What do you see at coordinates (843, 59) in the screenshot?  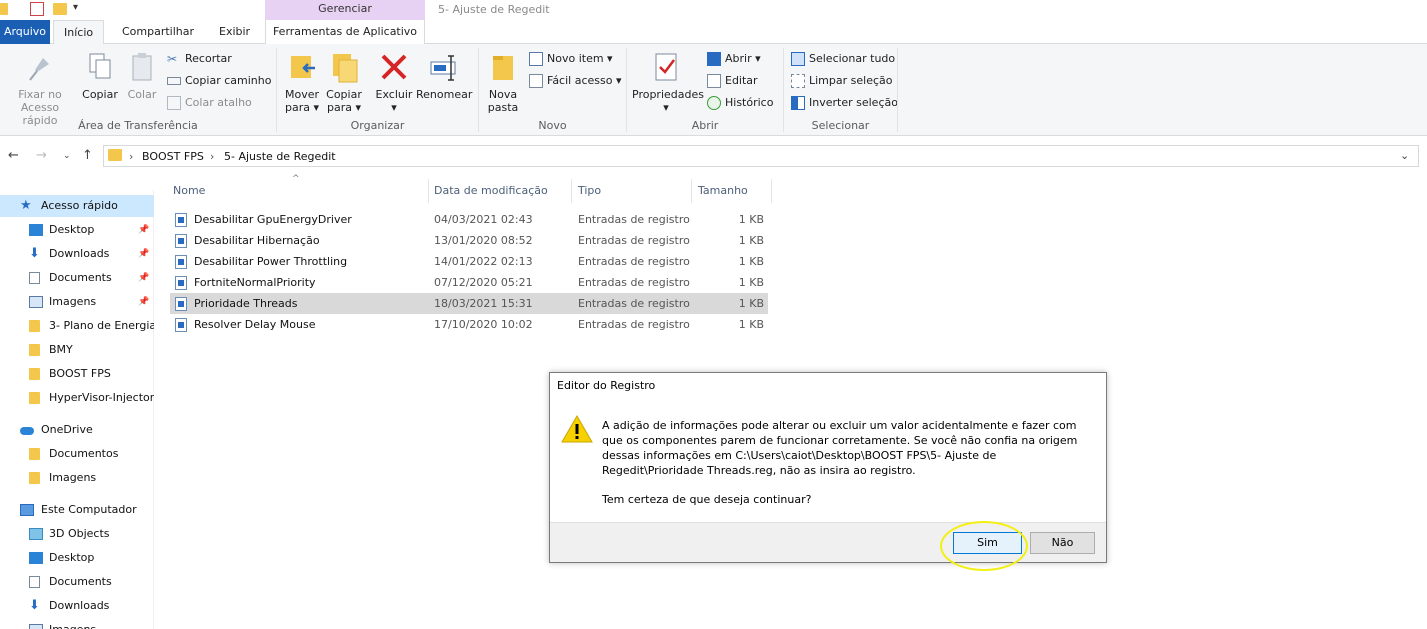 I see `select-all-button: Selecionar tudo` at bounding box center [843, 59].